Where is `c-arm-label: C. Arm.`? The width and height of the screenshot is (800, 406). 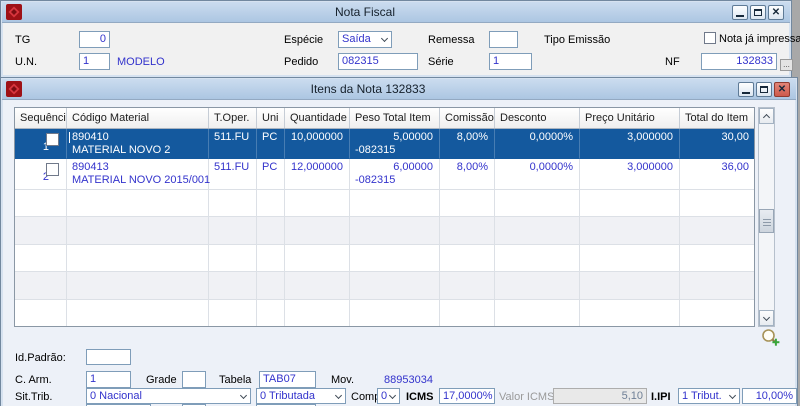 c-arm-label: C. Arm. is located at coordinates (33, 380).